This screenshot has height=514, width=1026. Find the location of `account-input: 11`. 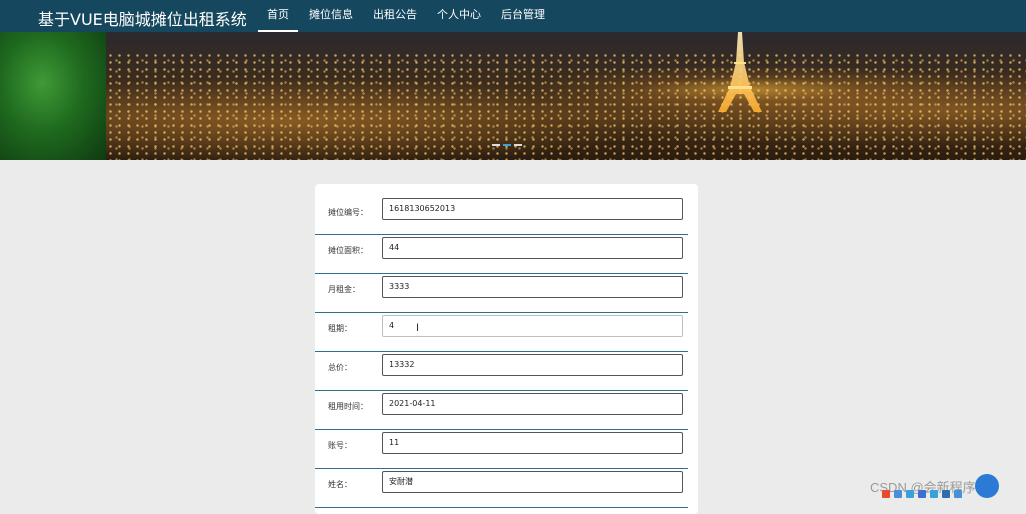

account-input: 11 is located at coordinates (532, 443).